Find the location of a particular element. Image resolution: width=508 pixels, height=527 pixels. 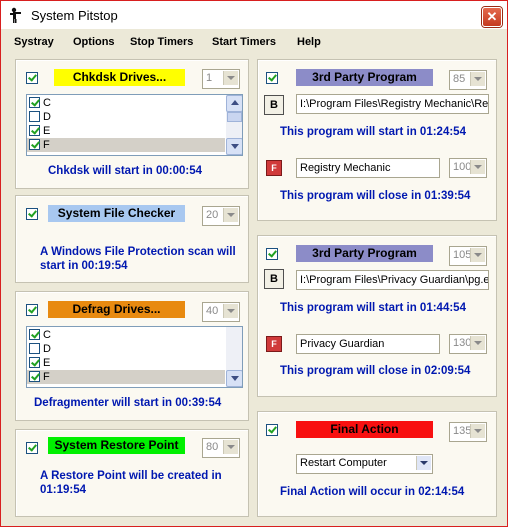

third-party-1-browse-button: B is located at coordinates (274, 105).